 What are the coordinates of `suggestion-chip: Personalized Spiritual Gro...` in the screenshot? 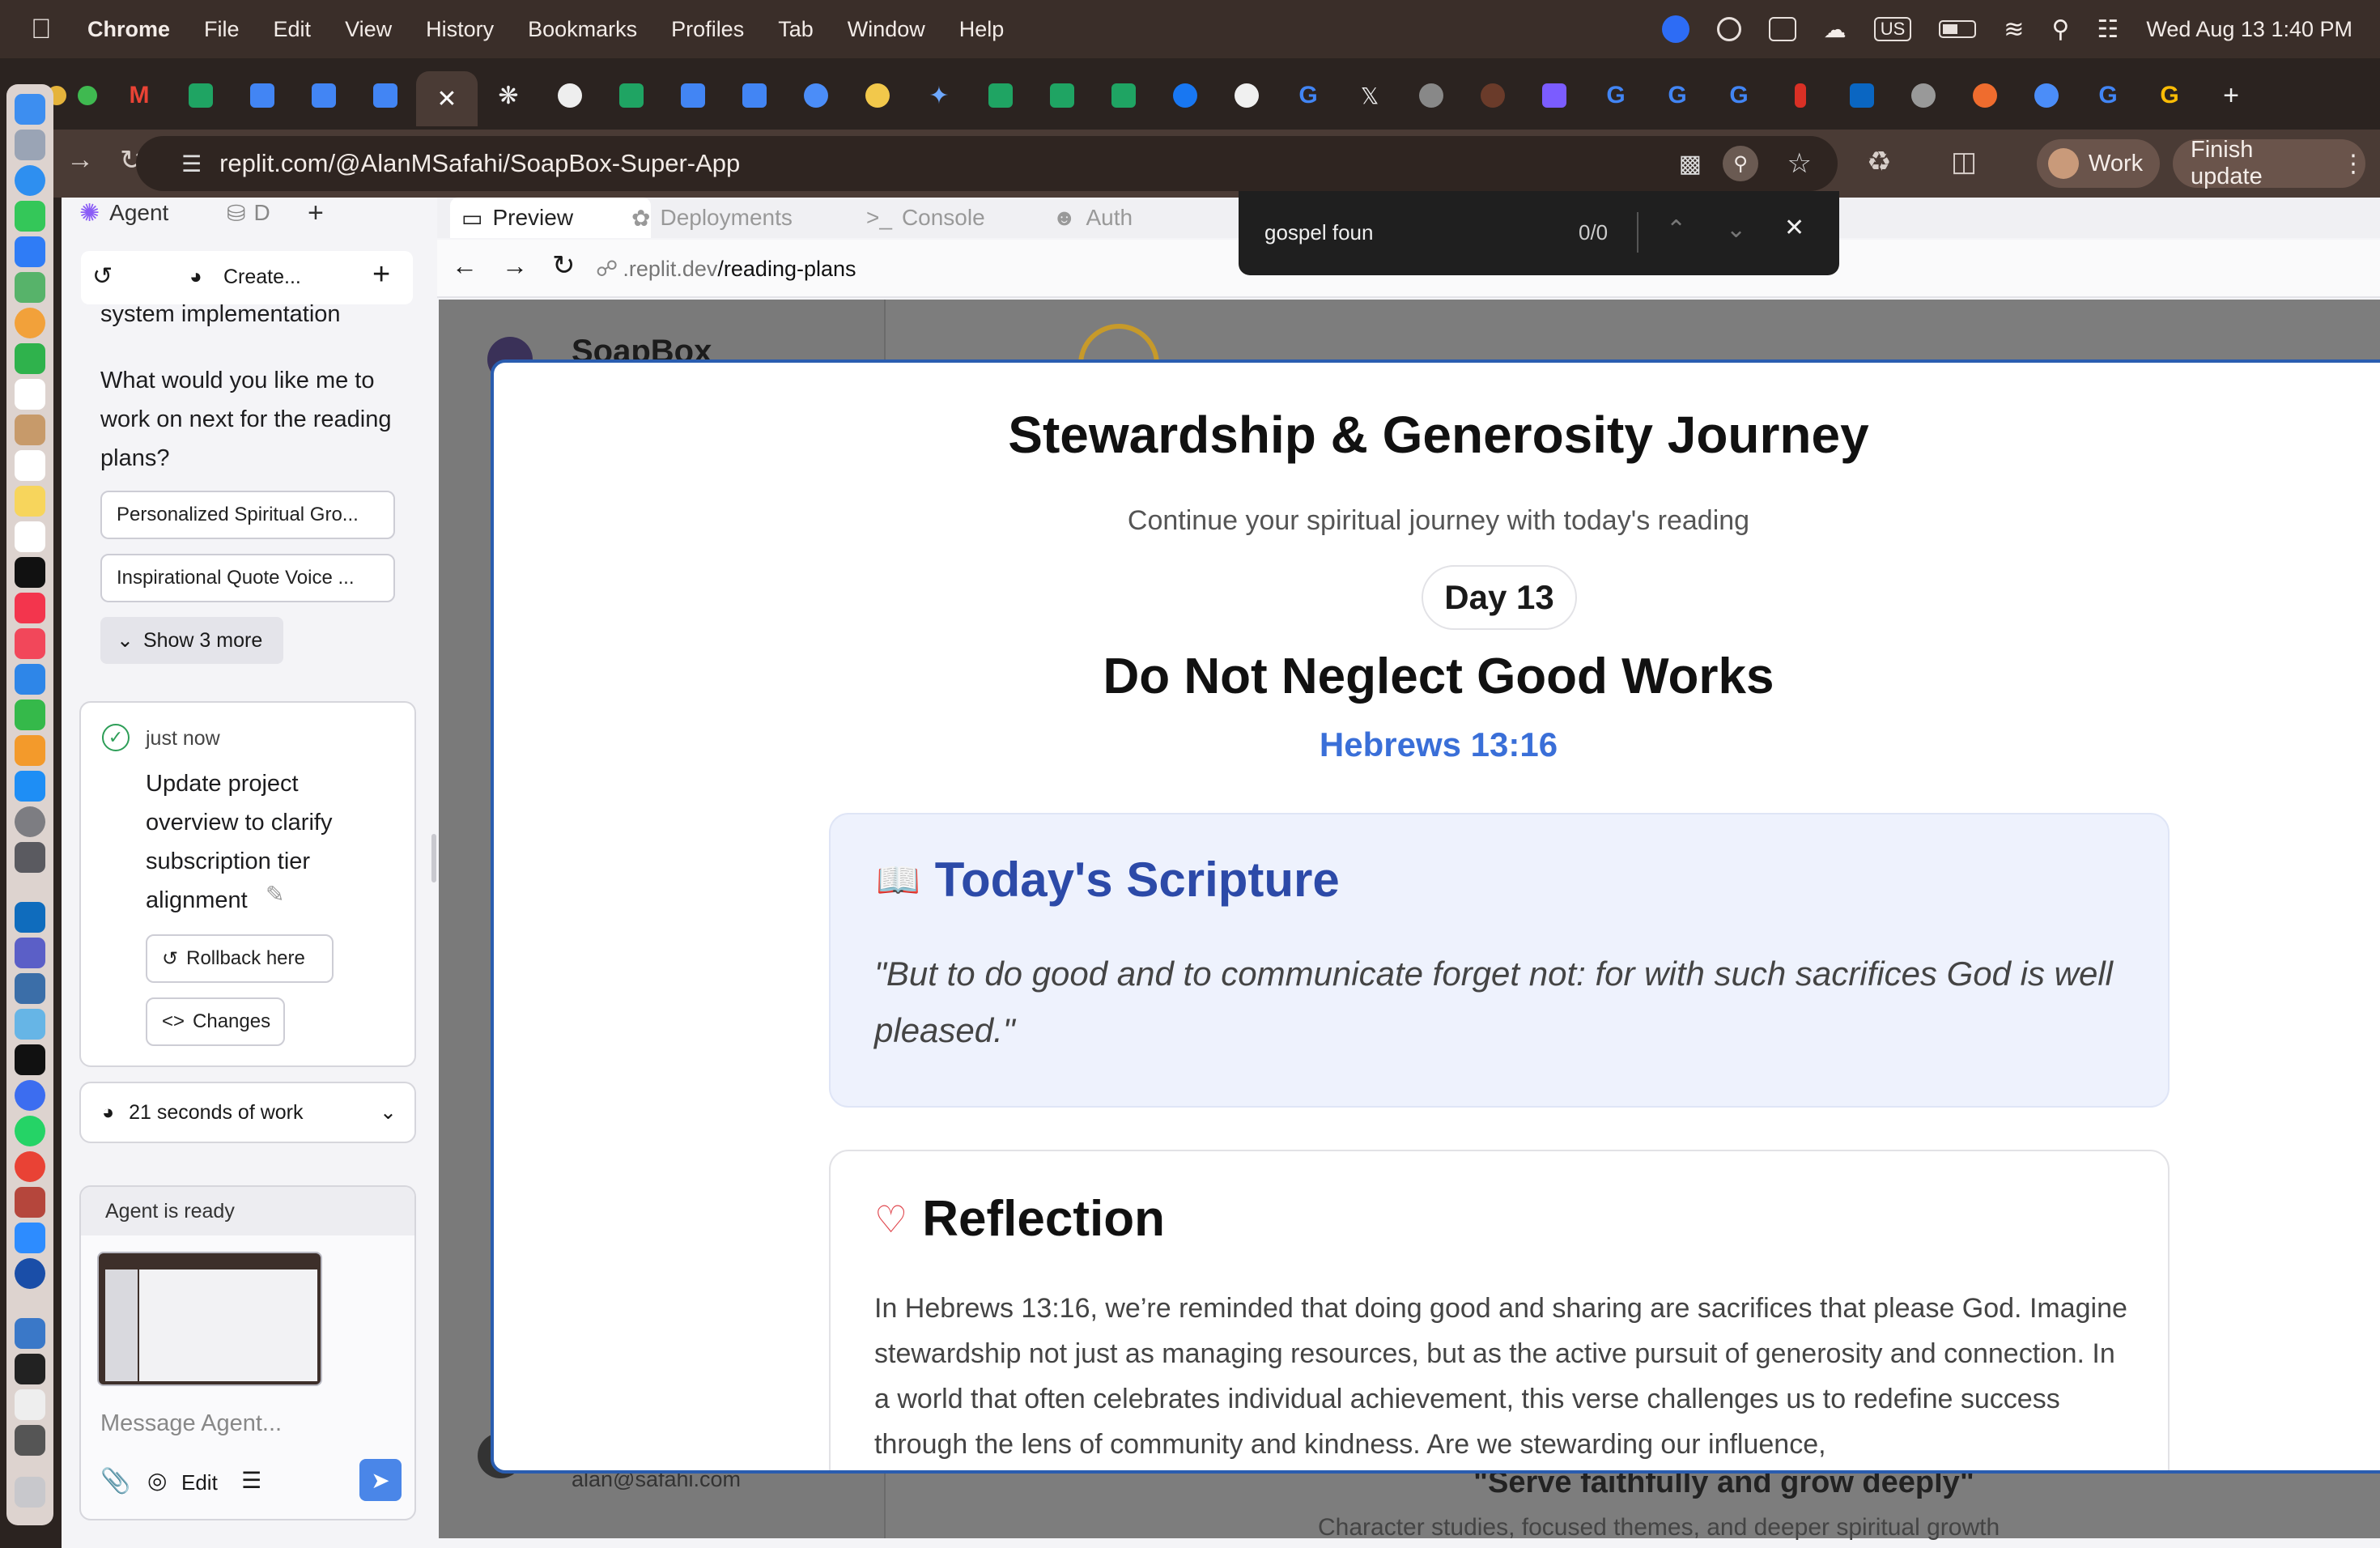 It's located at (247, 515).